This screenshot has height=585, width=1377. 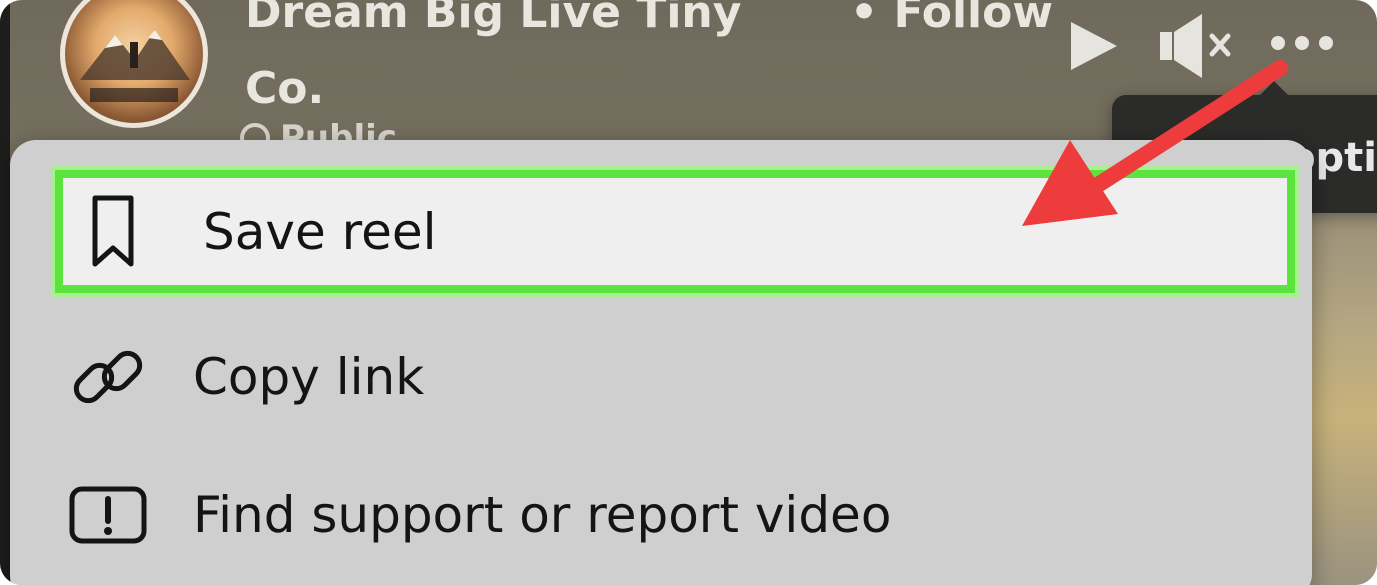 What do you see at coordinates (113, 232) in the screenshot?
I see `bookmark-icon` at bounding box center [113, 232].